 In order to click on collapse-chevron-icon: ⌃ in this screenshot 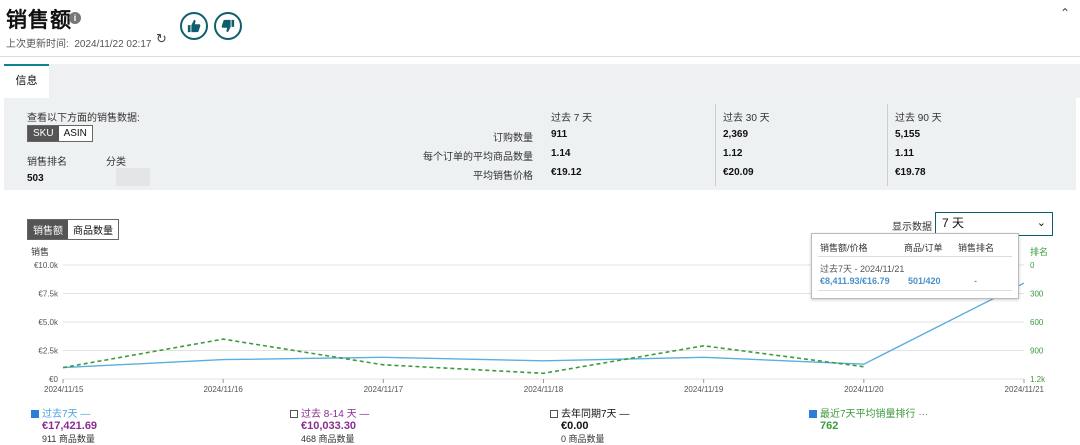, I will do `click(1065, 13)`.